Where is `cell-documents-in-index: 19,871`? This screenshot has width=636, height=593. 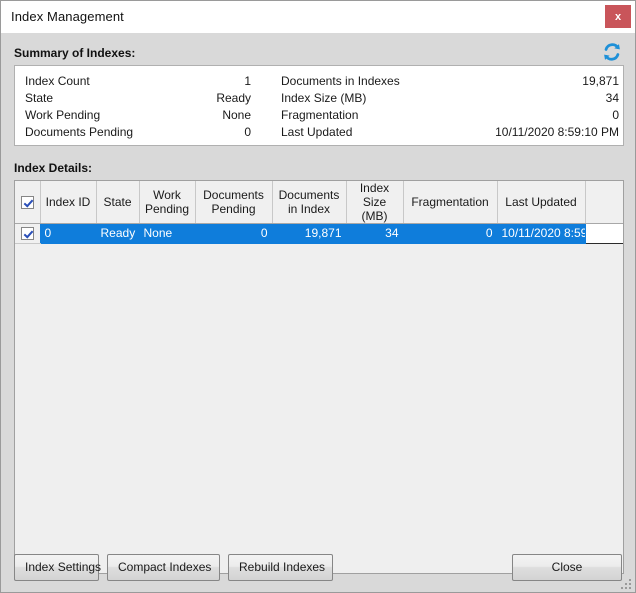 cell-documents-in-index: 19,871 is located at coordinates (309, 233).